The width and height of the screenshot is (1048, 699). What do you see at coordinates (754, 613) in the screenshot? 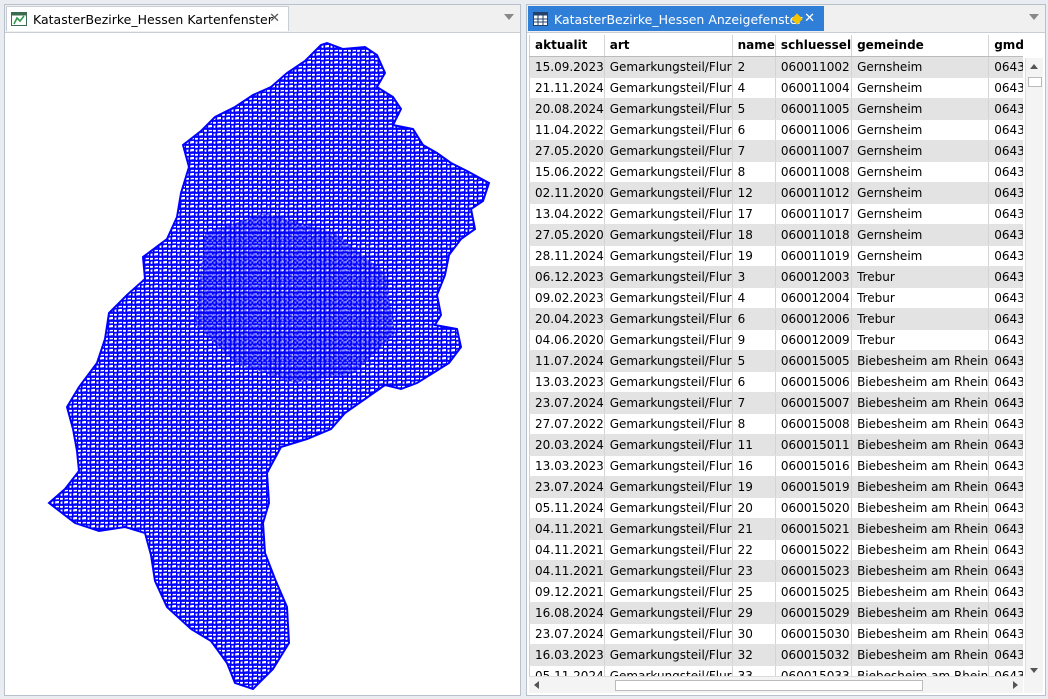
I see `cell-name: 29` at bounding box center [754, 613].